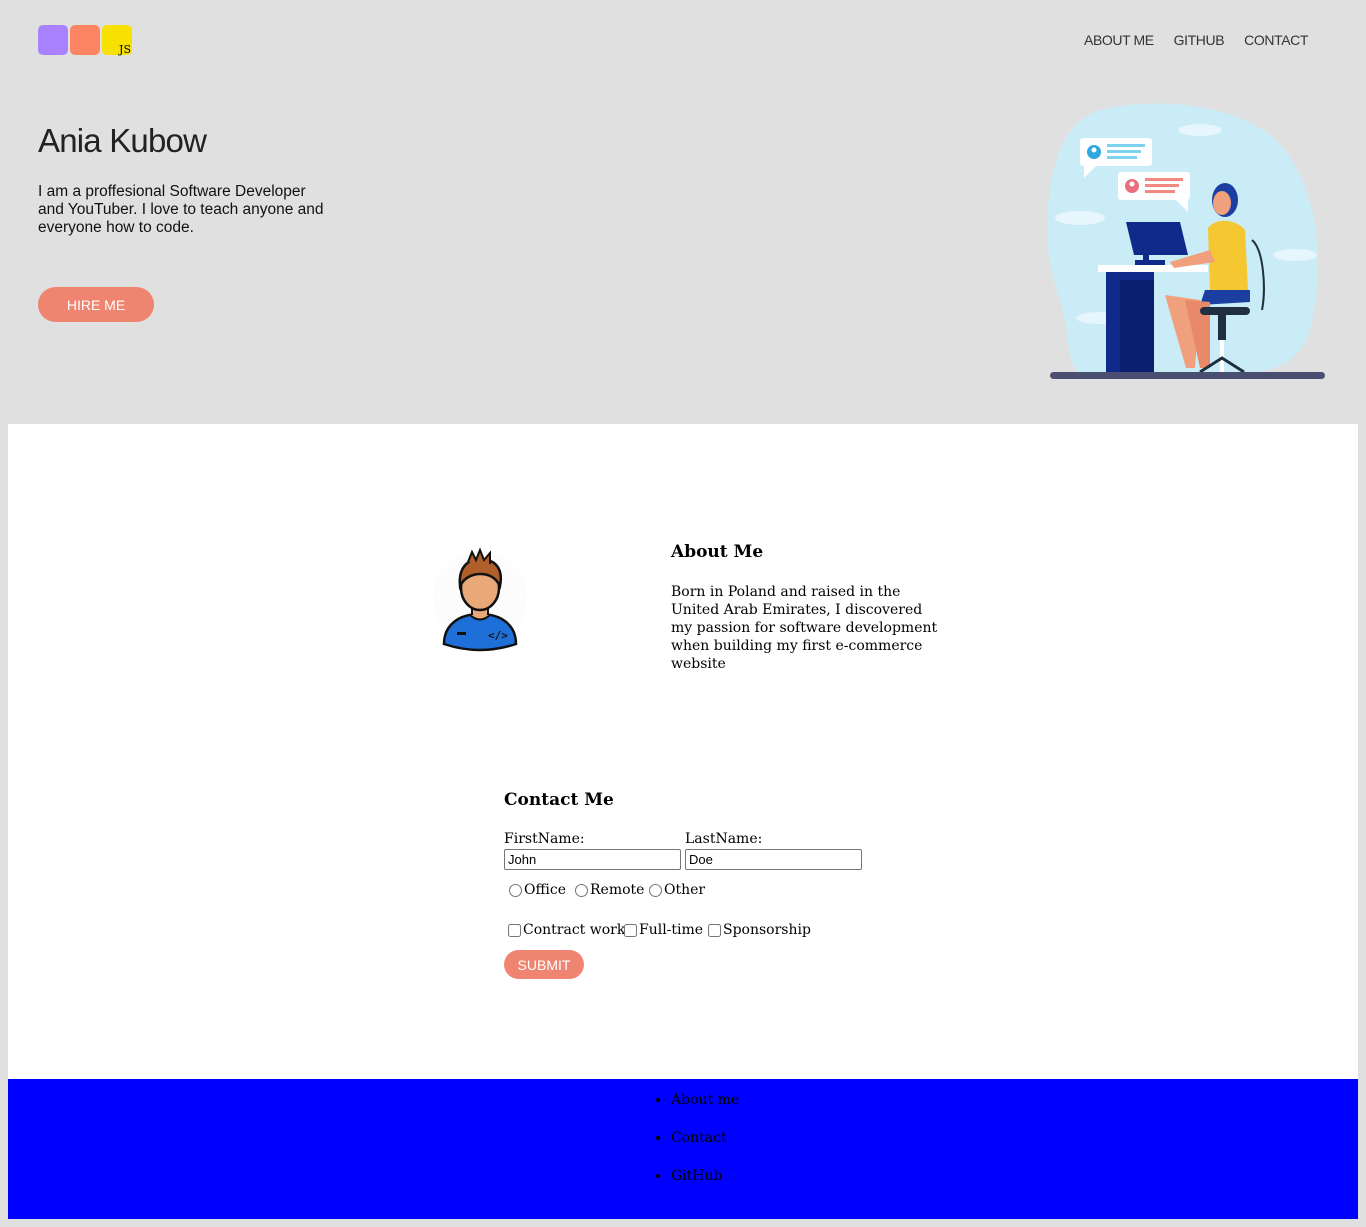  Describe the element at coordinates (773, 859) in the screenshot. I see `last-name-input` at that location.